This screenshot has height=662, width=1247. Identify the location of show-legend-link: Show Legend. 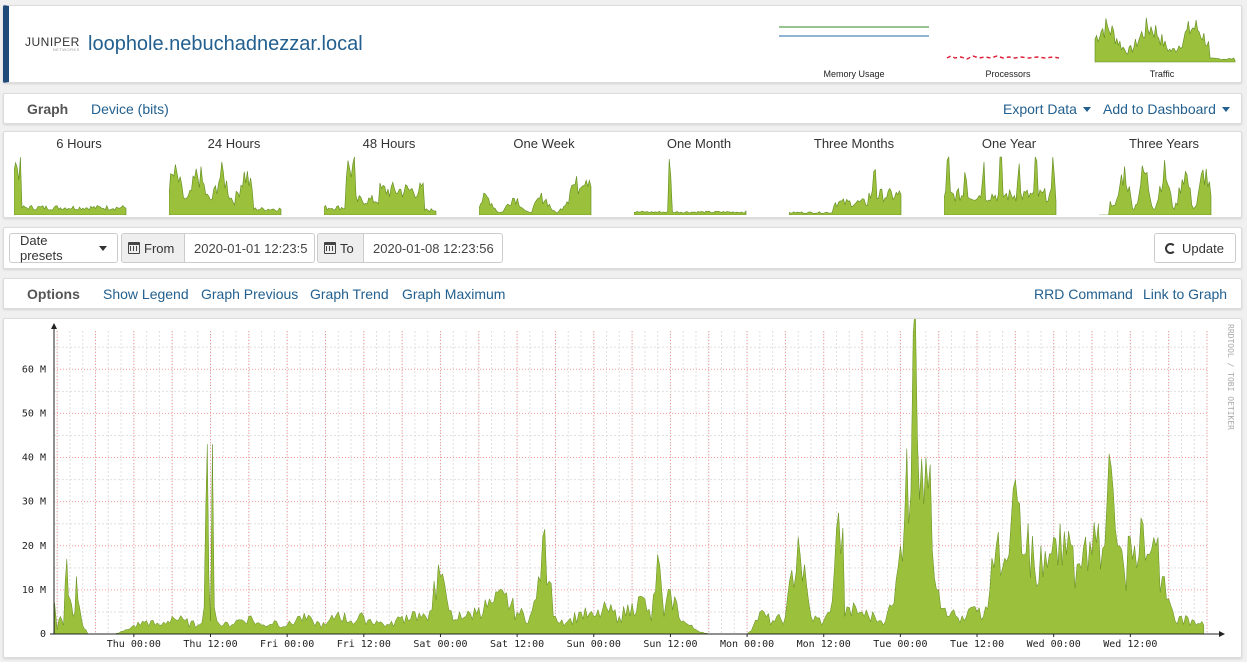
(146, 294).